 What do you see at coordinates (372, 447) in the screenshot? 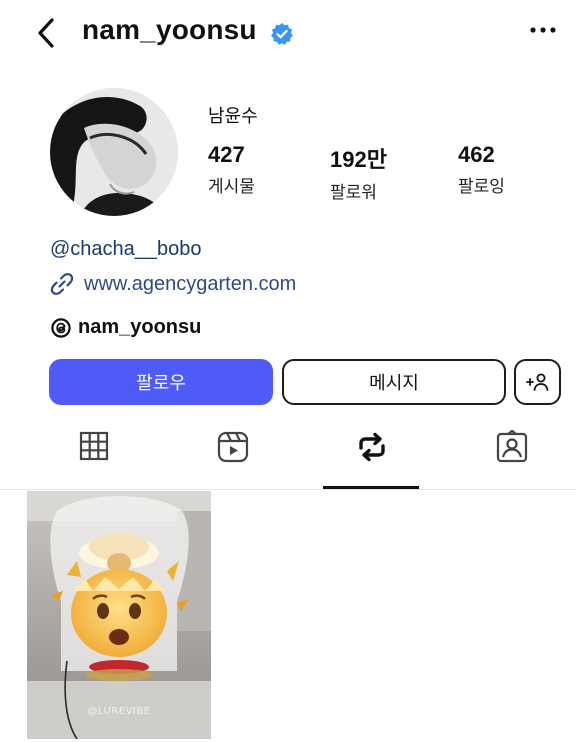
I see `repost-icon` at bounding box center [372, 447].